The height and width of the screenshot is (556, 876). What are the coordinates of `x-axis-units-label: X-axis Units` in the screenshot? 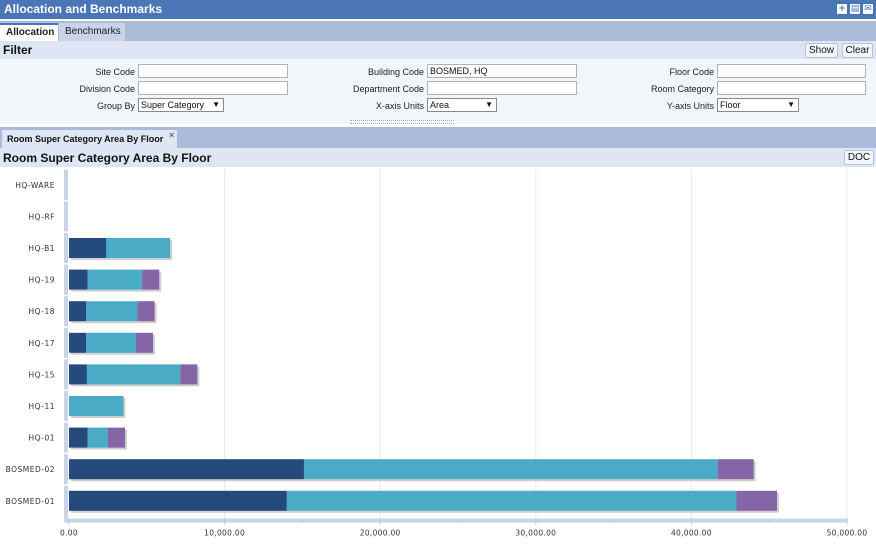 It's located at (399, 106).